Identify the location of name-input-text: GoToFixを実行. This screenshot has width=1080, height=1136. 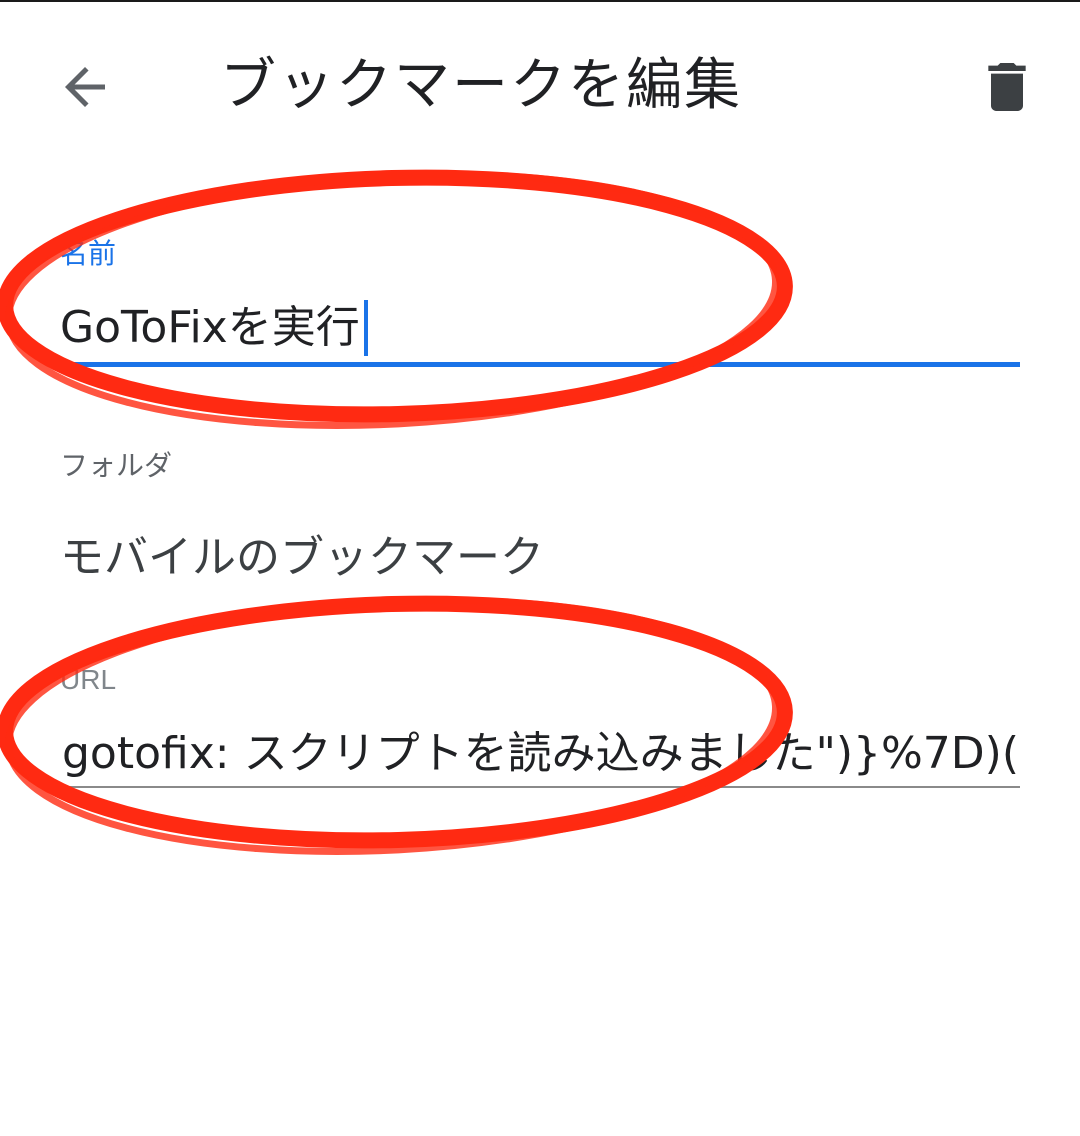
(210, 327).